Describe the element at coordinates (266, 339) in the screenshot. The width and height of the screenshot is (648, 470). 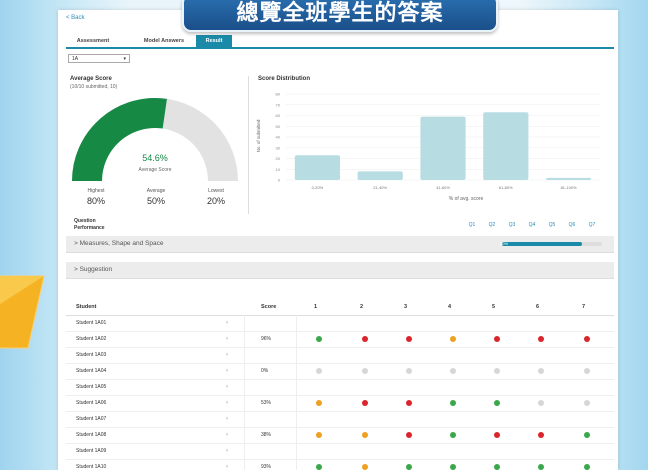
I see `student-score: 96%` at that location.